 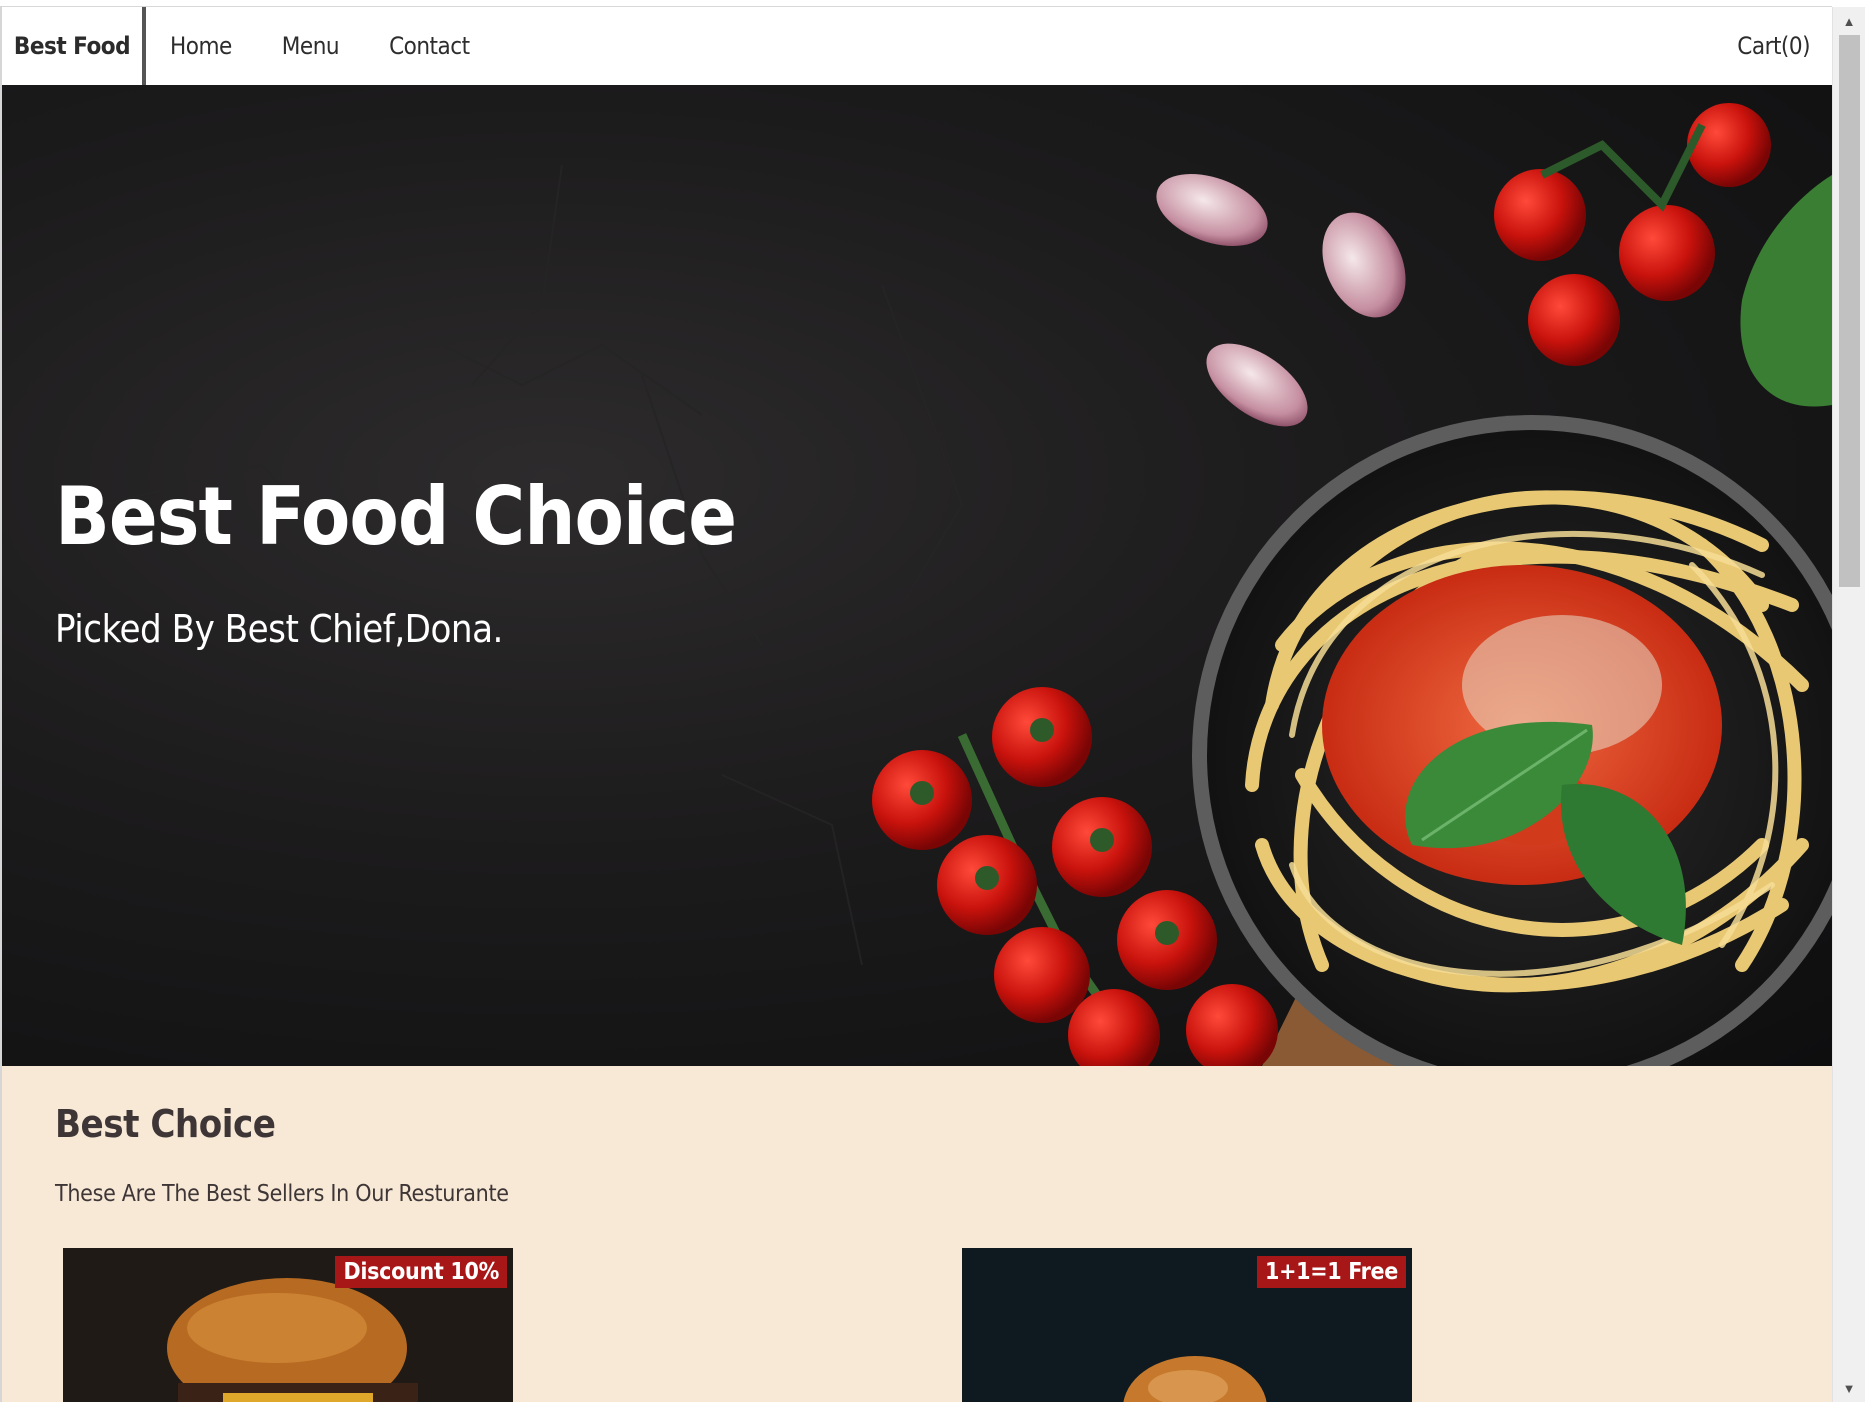 I want to click on scroll-up-icon: ▲, so click(x=1849, y=21).